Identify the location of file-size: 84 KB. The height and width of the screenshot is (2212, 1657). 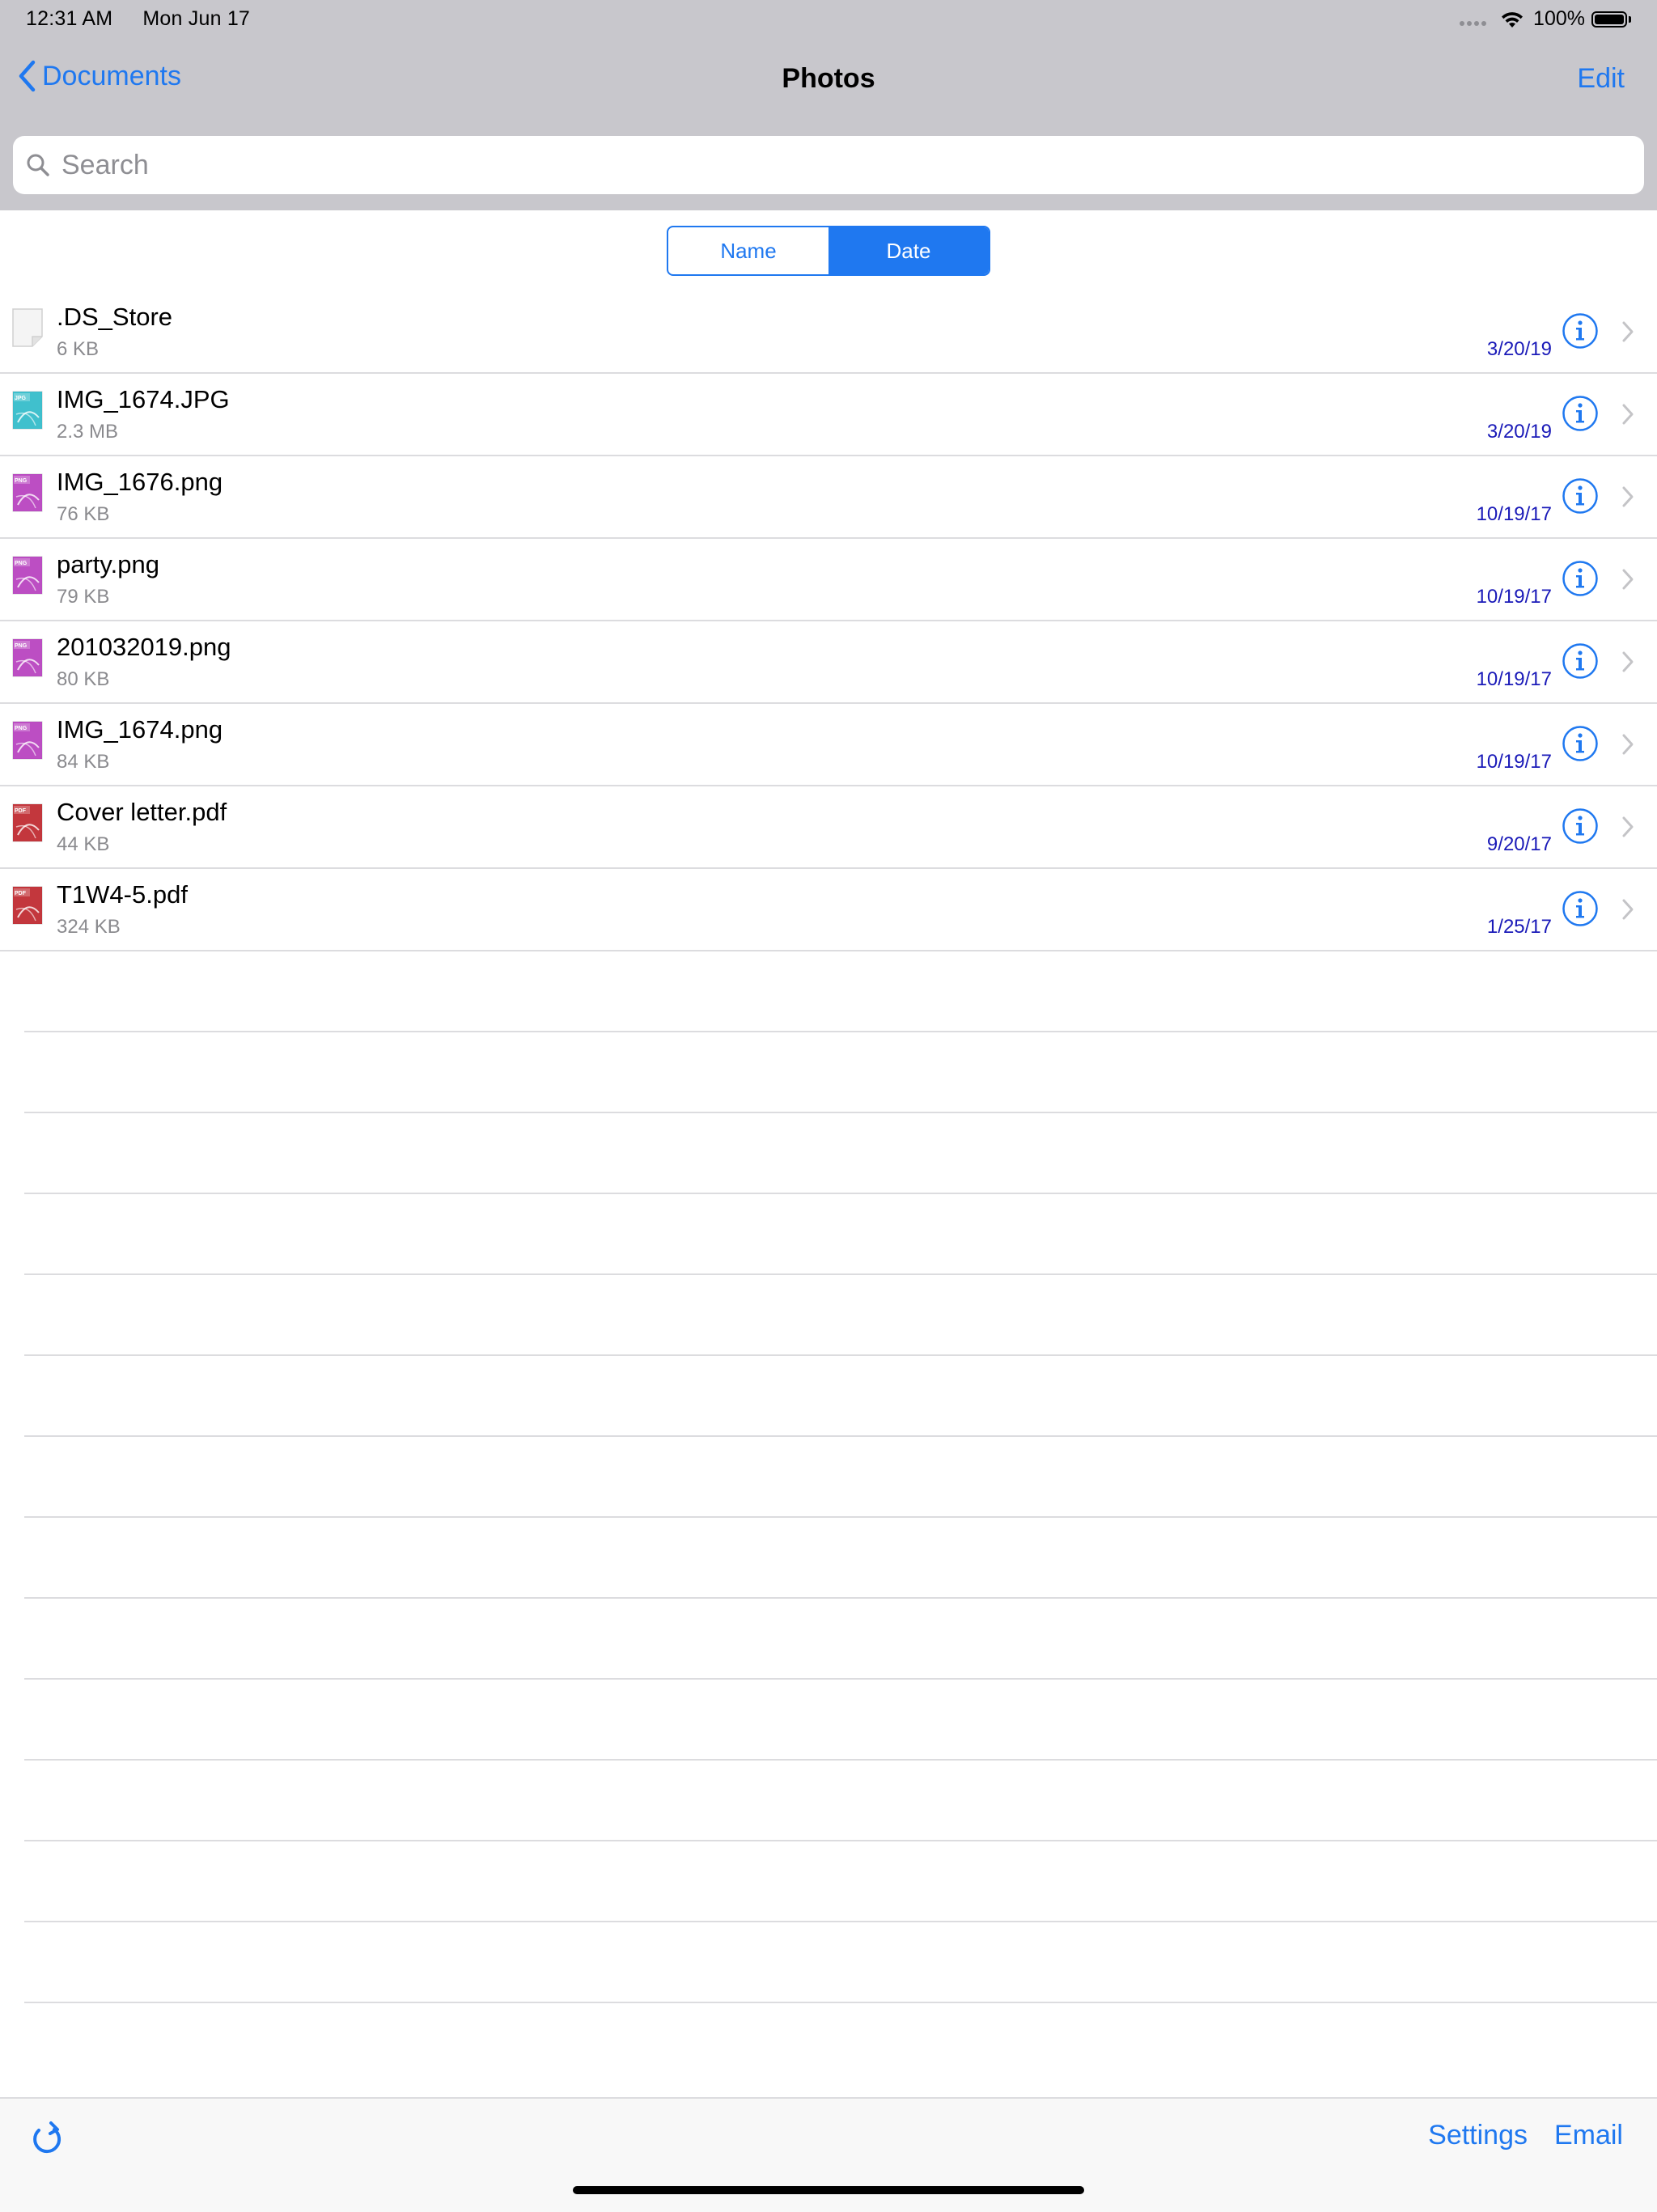
(83, 762).